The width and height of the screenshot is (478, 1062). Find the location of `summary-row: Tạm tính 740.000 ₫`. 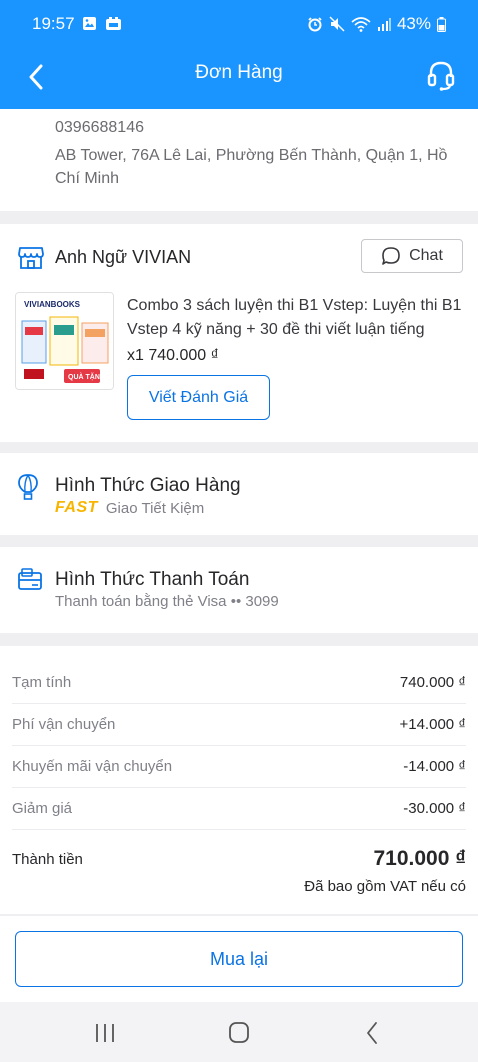

summary-row: Tạm tính 740.000 ₫ is located at coordinates (239, 683).